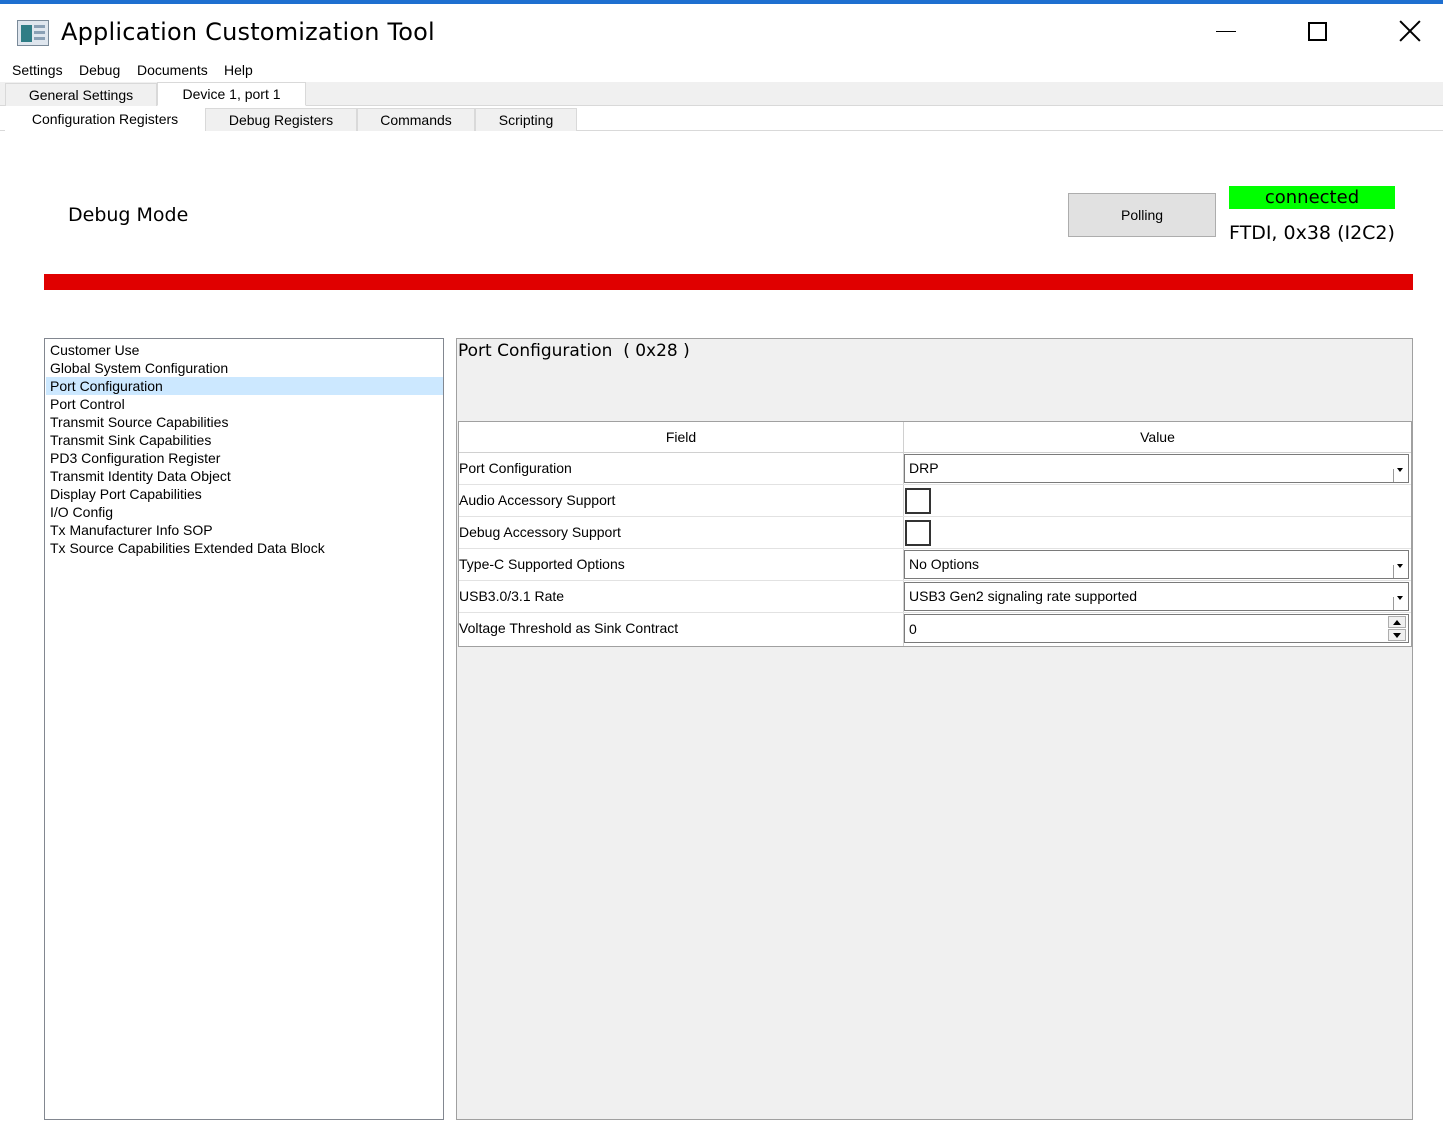 The width and height of the screenshot is (1443, 1140). What do you see at coordinates (128, 215) in the screenshot?
I see `mode-label: Debug Mode` at bounding box center [128, 215].